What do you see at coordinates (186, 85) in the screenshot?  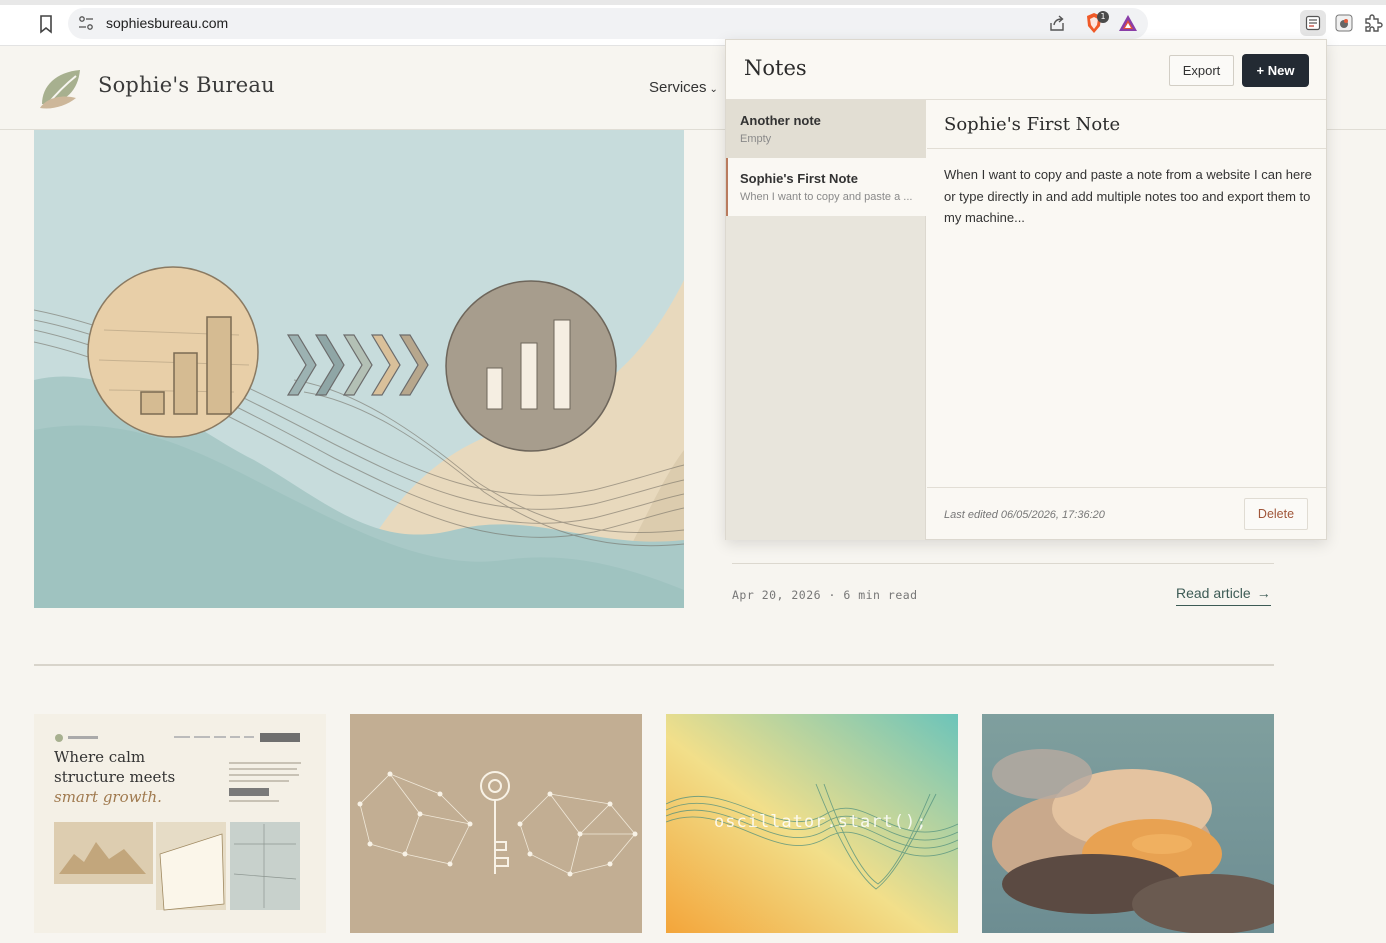 I see `brand-name: Sophie's Bureau` at bounding box center [186, 85].